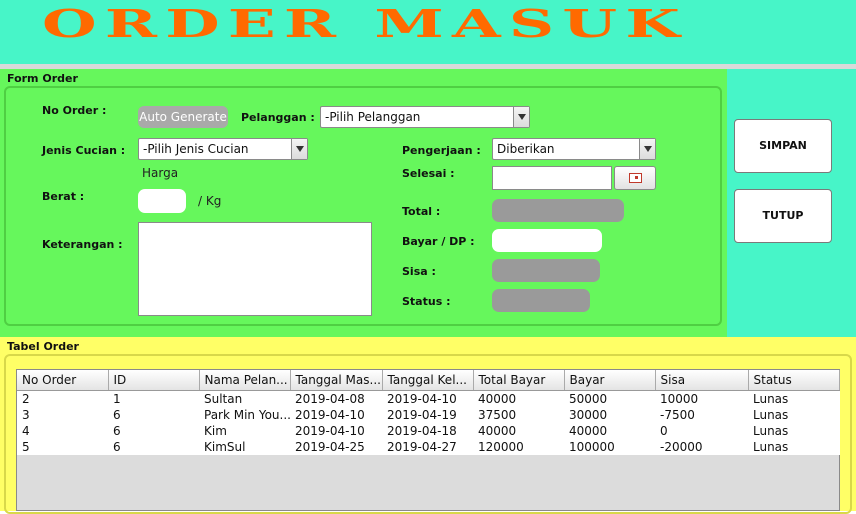 This screenshot has height=514, width=856. What do you see at coordinates (225, 446) in the screenshot?
I see `table-cell: KimSul` at bounding box center [225, 446].